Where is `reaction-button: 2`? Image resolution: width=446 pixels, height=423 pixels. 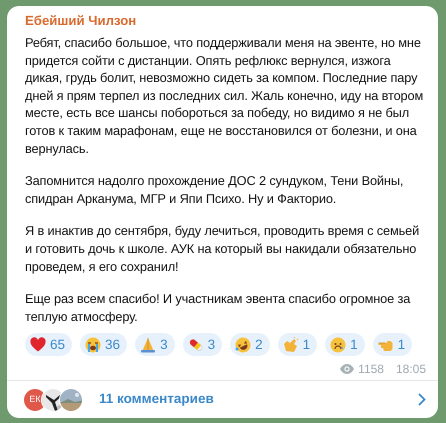 reaction-button: 2 is located at coordinates (250, 344).